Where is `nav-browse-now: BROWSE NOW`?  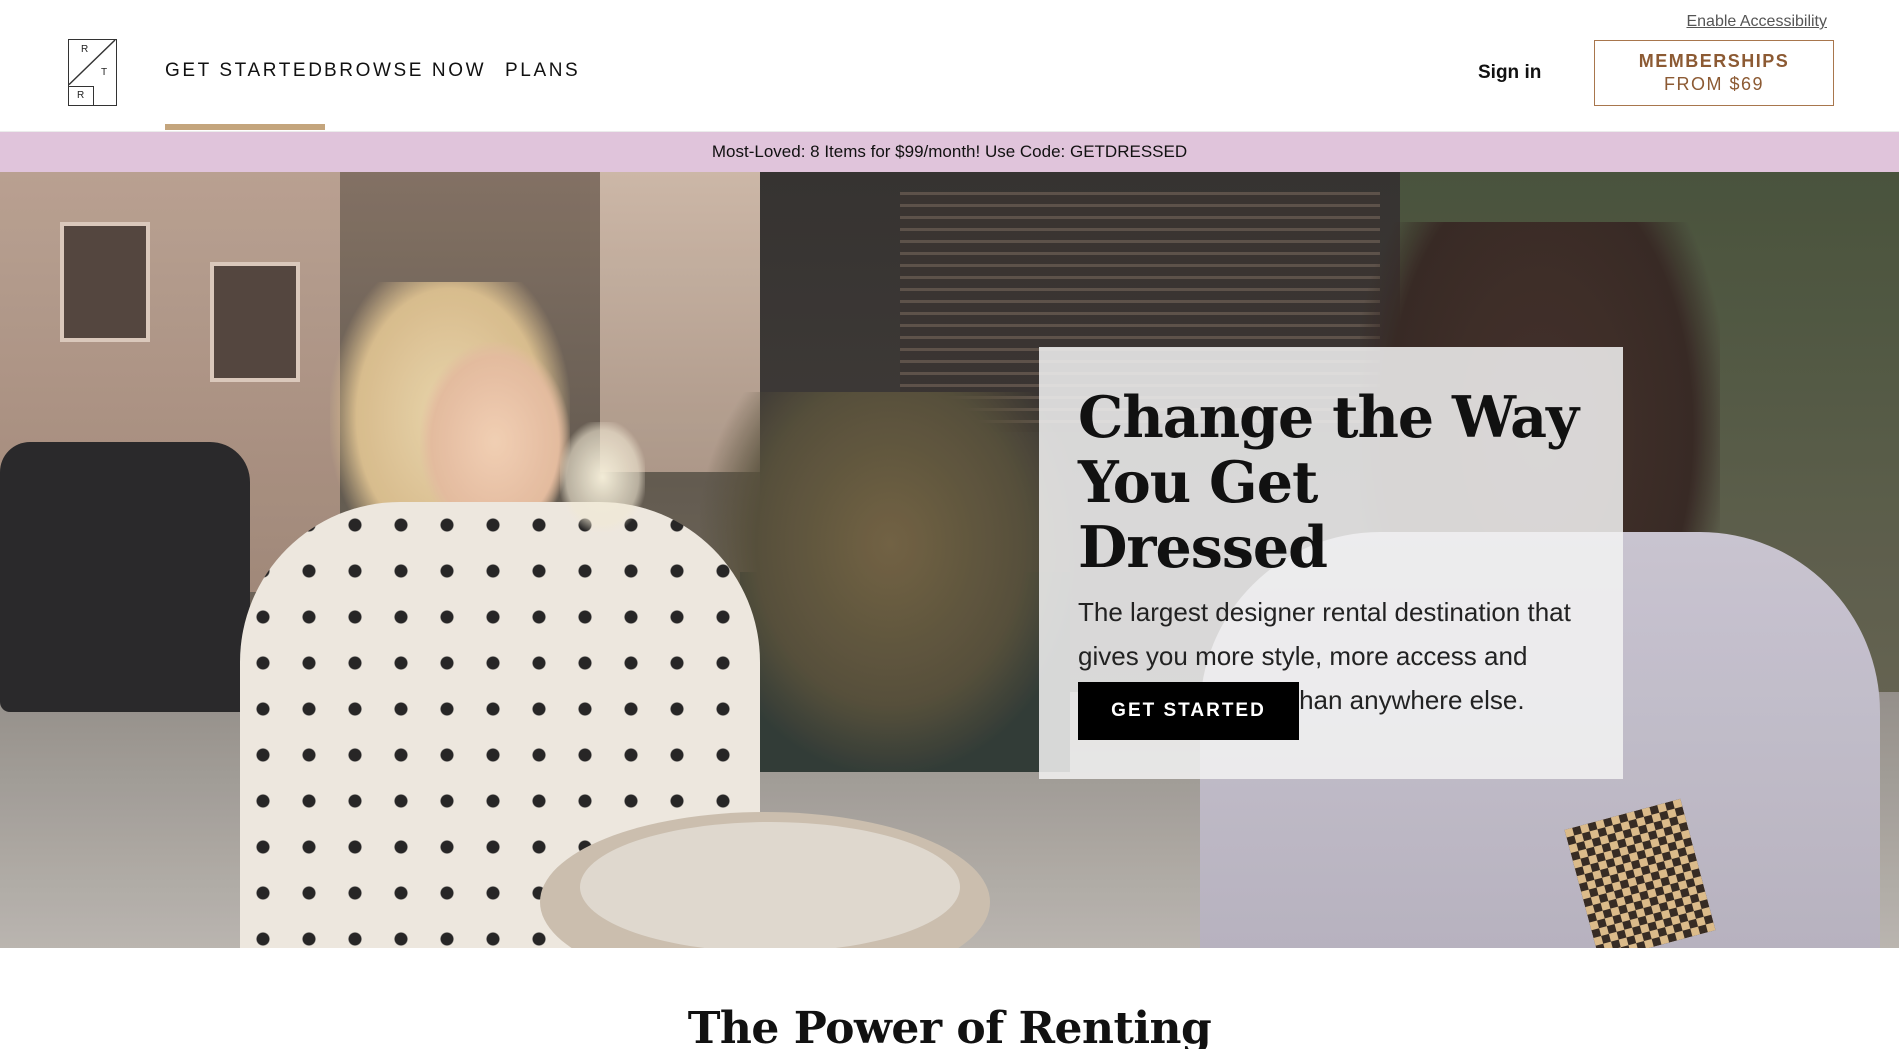
nav-browse-now: BROWSE NOW is located at coordinates (405, 71).